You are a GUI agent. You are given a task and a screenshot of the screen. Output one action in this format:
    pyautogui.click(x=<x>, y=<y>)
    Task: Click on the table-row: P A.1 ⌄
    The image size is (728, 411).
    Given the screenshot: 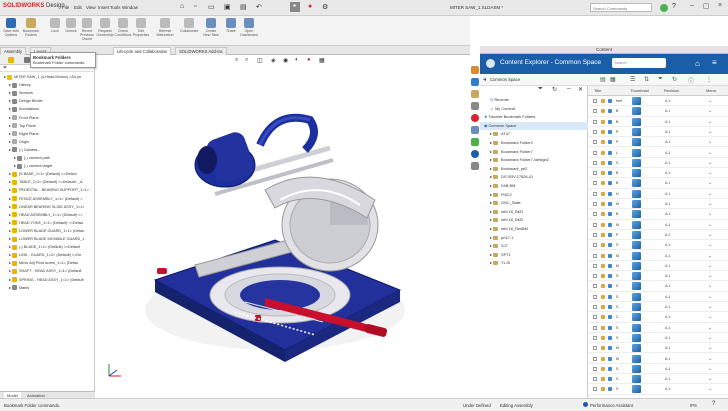 What is the action you would take?
    pyautogui.click(x=658, y=132)
    